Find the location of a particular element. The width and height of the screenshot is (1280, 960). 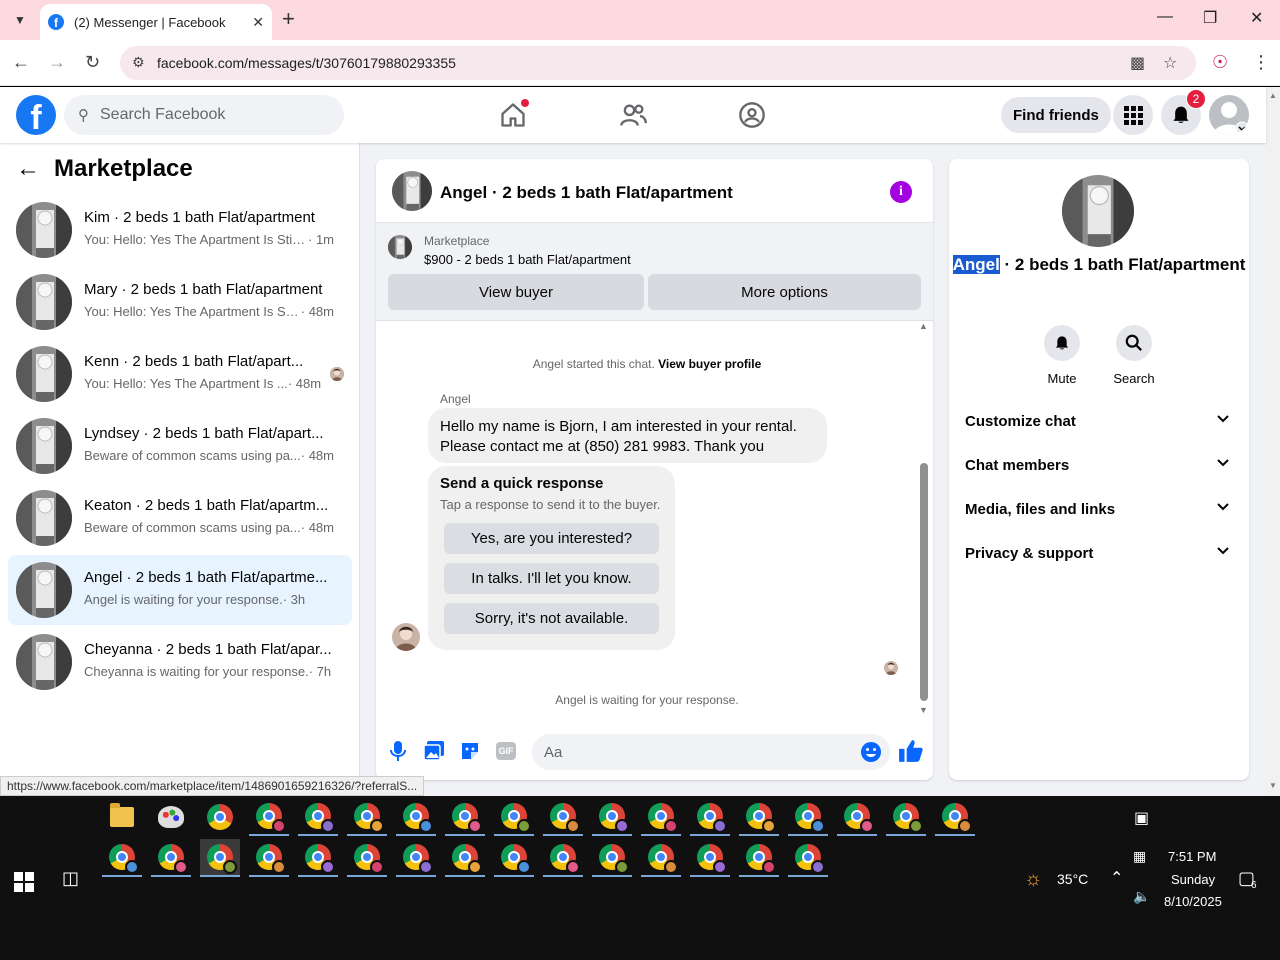

details-section-row: Media, files and links is located at coordinates (1099, 509).